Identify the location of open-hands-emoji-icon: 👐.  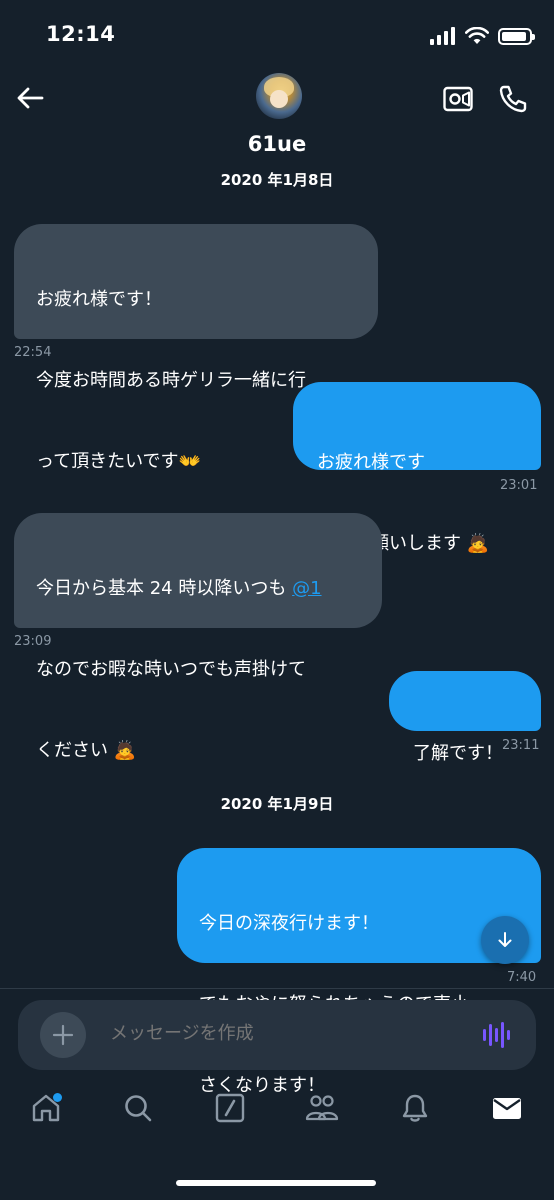
(189, 461).